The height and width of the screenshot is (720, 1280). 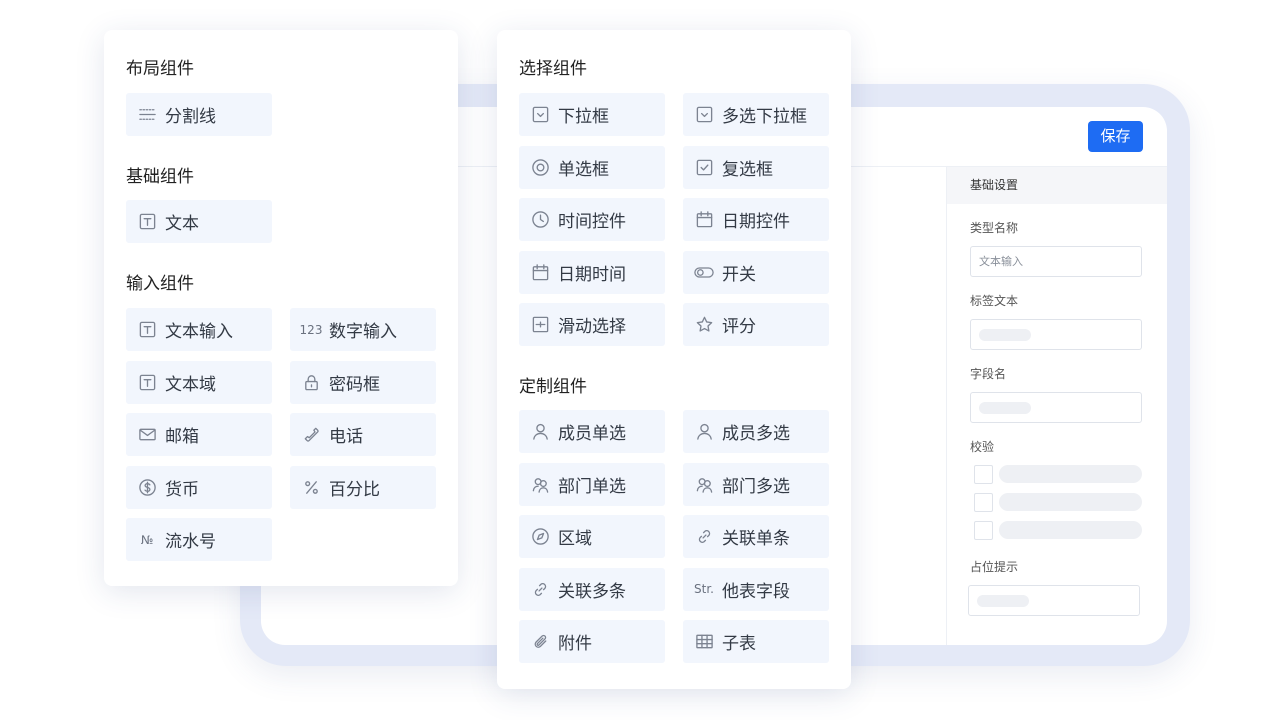 I want to click on save-button: 保存, so click(x=1115, y=136).